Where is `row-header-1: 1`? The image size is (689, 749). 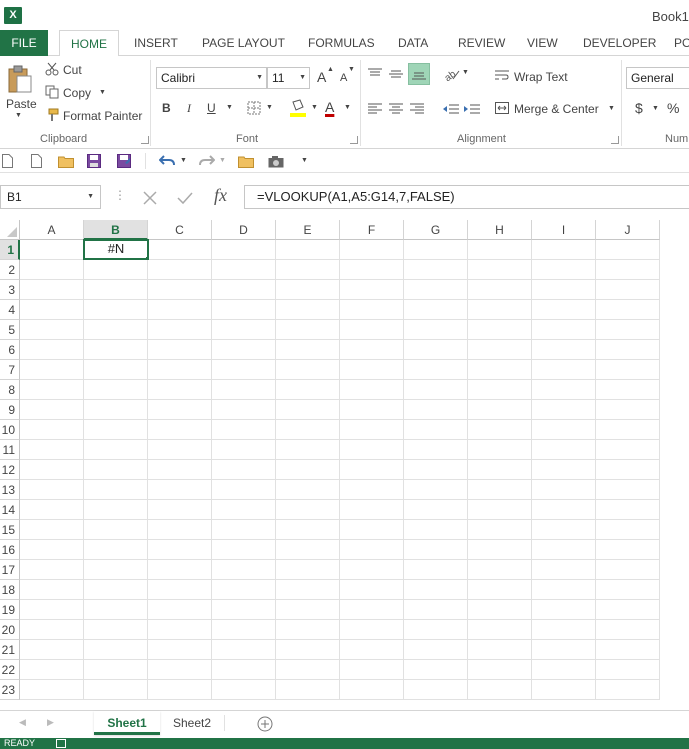
row-header-1: 1 is located at coordinates (10, 250).